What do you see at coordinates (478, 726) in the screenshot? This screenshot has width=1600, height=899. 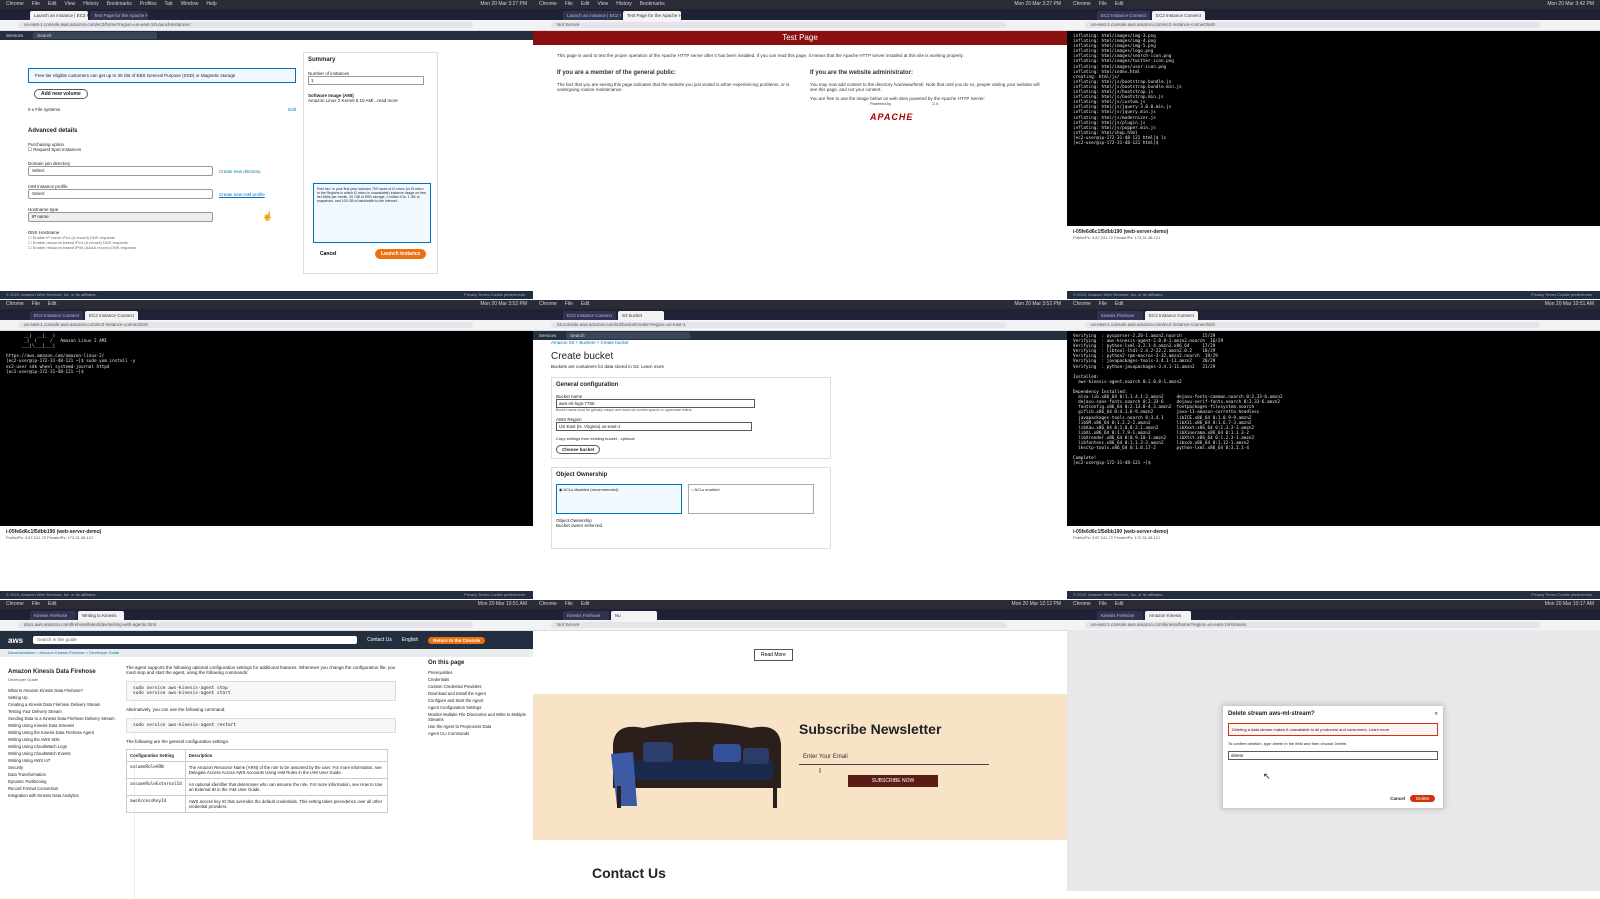 I see `toc-item: Use the Agent to Preprocess Data` at bounding box center [478, 726].